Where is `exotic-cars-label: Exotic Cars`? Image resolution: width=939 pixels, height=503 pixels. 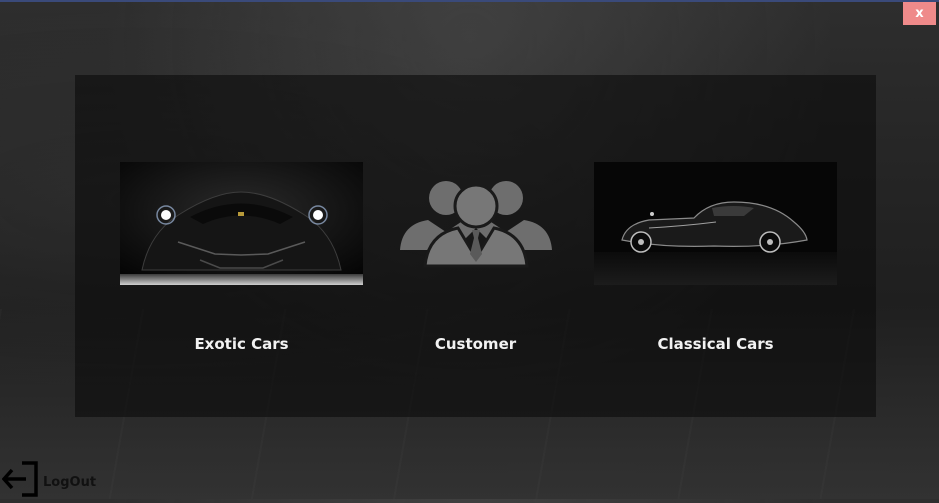 exotic-cars-label: Exotic Cars is located at coordinates (241, 344).